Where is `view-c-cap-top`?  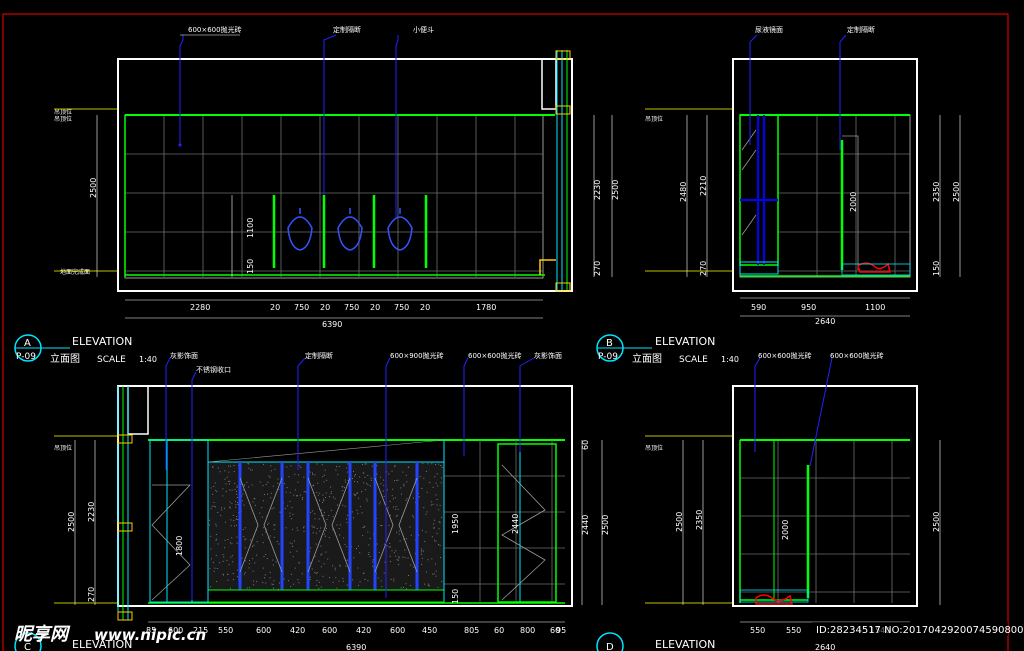
view-c-cap-top is located at coordinates (125, 439).